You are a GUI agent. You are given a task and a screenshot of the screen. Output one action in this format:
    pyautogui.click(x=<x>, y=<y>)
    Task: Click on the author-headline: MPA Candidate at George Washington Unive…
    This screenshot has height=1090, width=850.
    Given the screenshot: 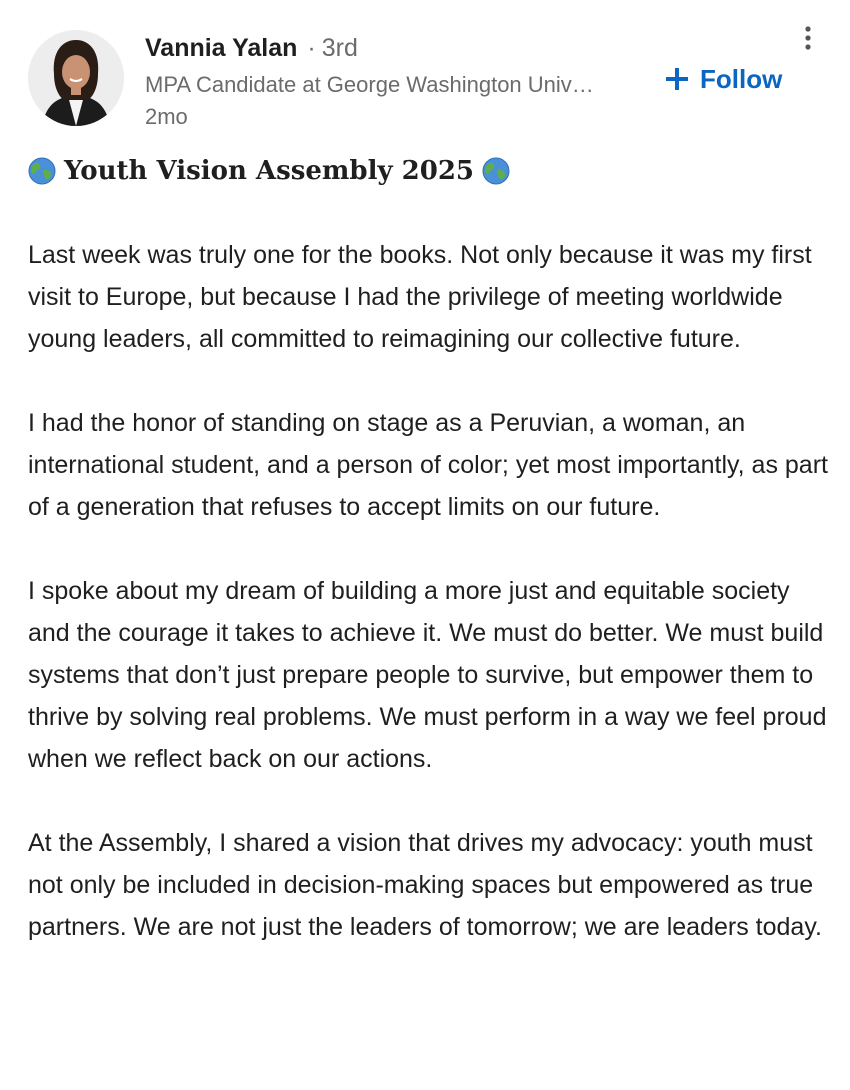 What is the action you would take?
    pyautogui.click(x=370, y=84)
    